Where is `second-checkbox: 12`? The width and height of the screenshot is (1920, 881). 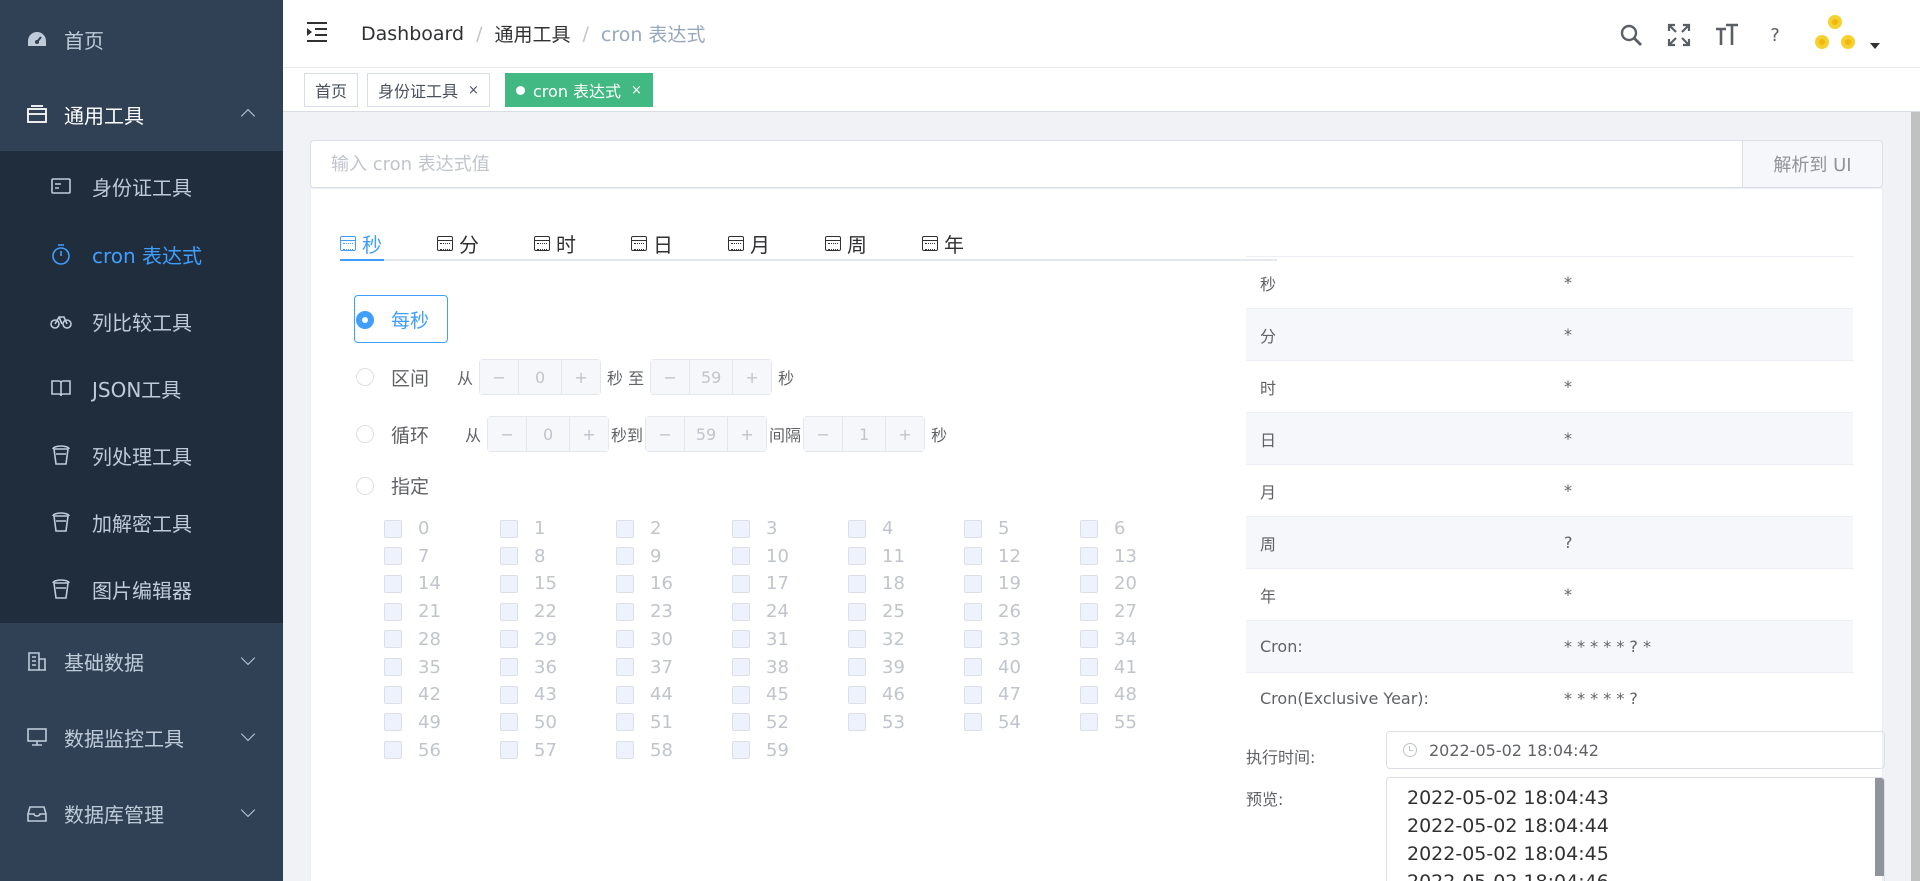
second-checkbox: 12 is located at coordinates (992, 556).